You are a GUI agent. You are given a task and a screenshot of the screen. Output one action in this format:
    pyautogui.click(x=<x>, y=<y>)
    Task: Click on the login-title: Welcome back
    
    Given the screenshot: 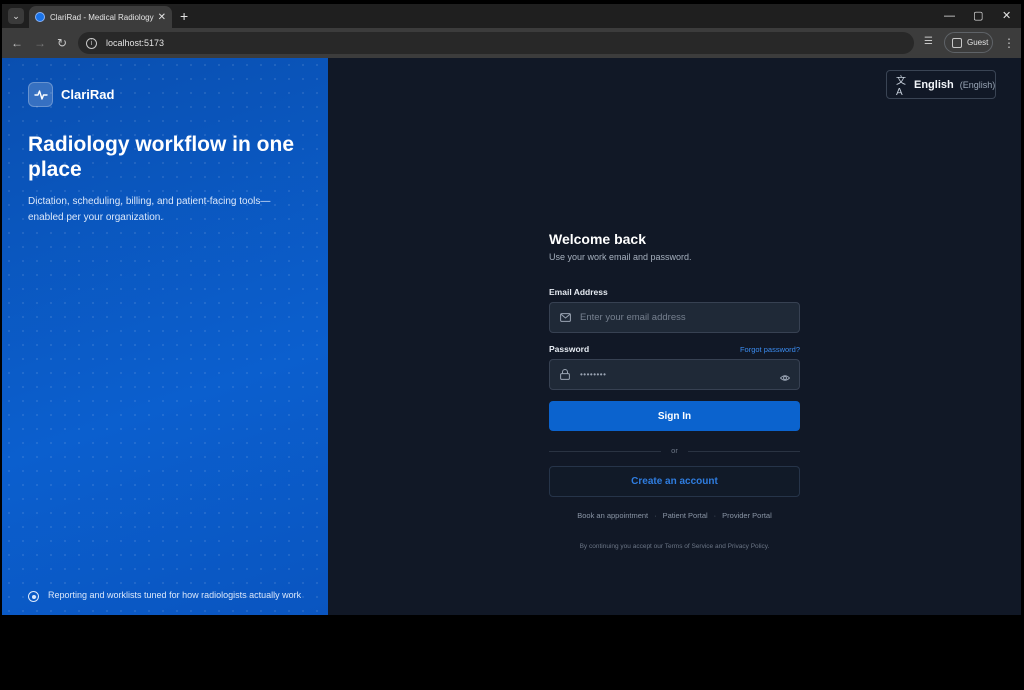 What is the action you would take?
    pyautogui.click(x=598, y=239)
    